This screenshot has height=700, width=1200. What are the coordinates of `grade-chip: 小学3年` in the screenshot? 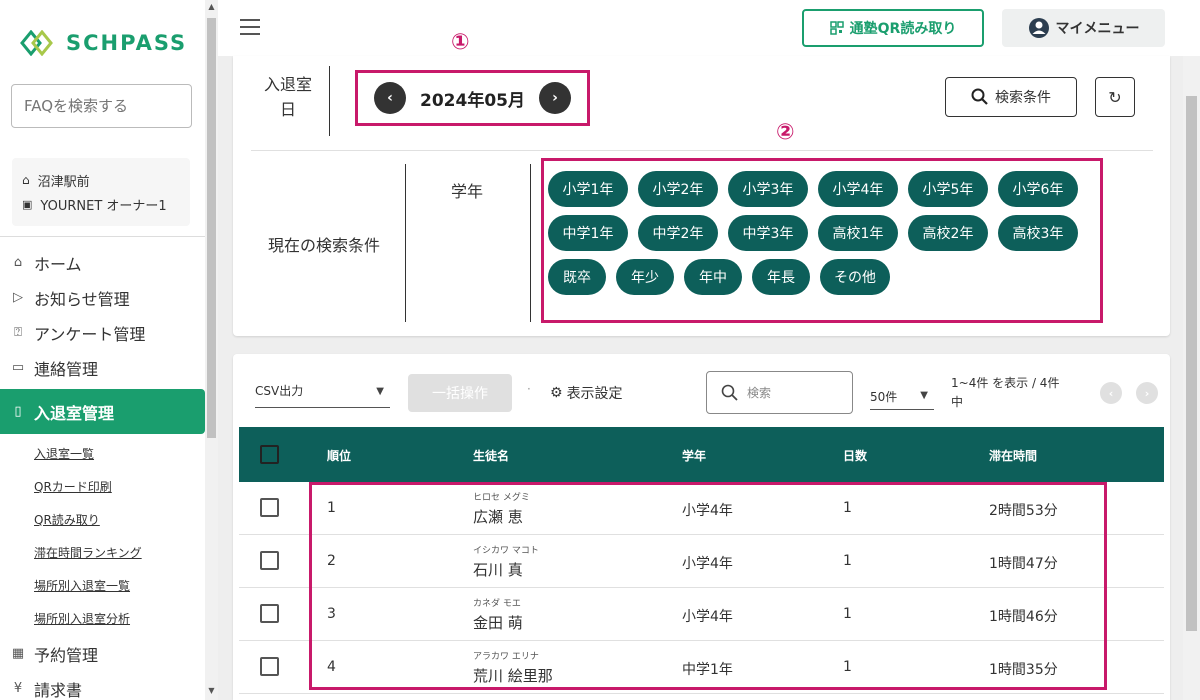 It's located at (768, 189).